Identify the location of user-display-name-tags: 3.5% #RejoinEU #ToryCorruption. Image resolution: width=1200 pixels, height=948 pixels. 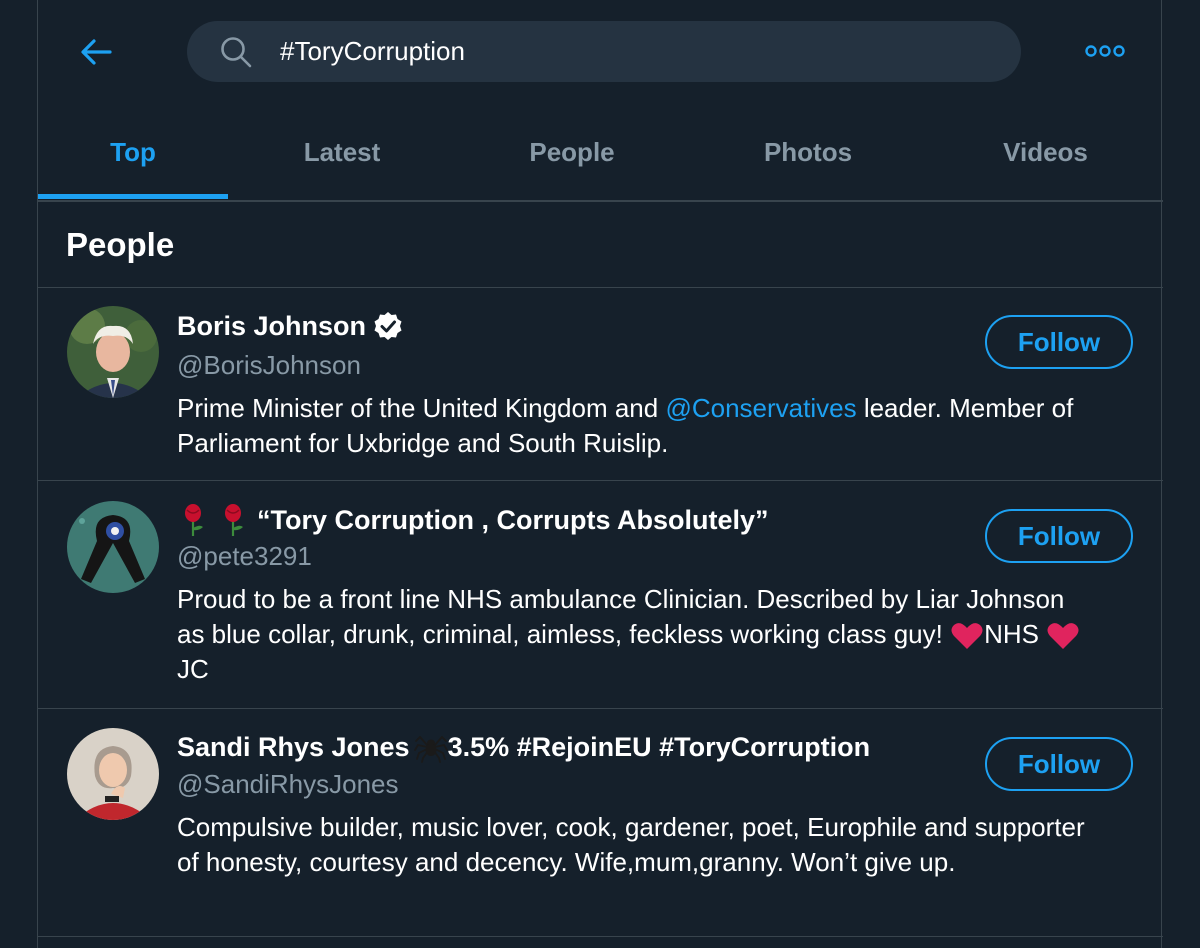
(659, 746).